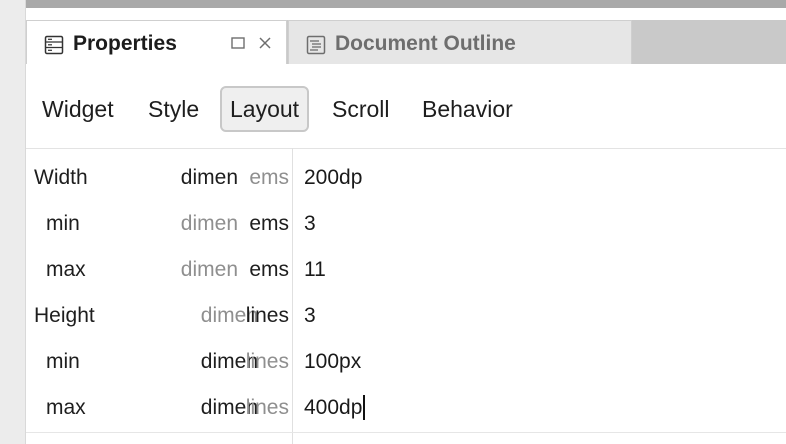  Describe the element at coordinates (333, 178) in the screenshot. I see `property-value-field: 200dp` at that location.